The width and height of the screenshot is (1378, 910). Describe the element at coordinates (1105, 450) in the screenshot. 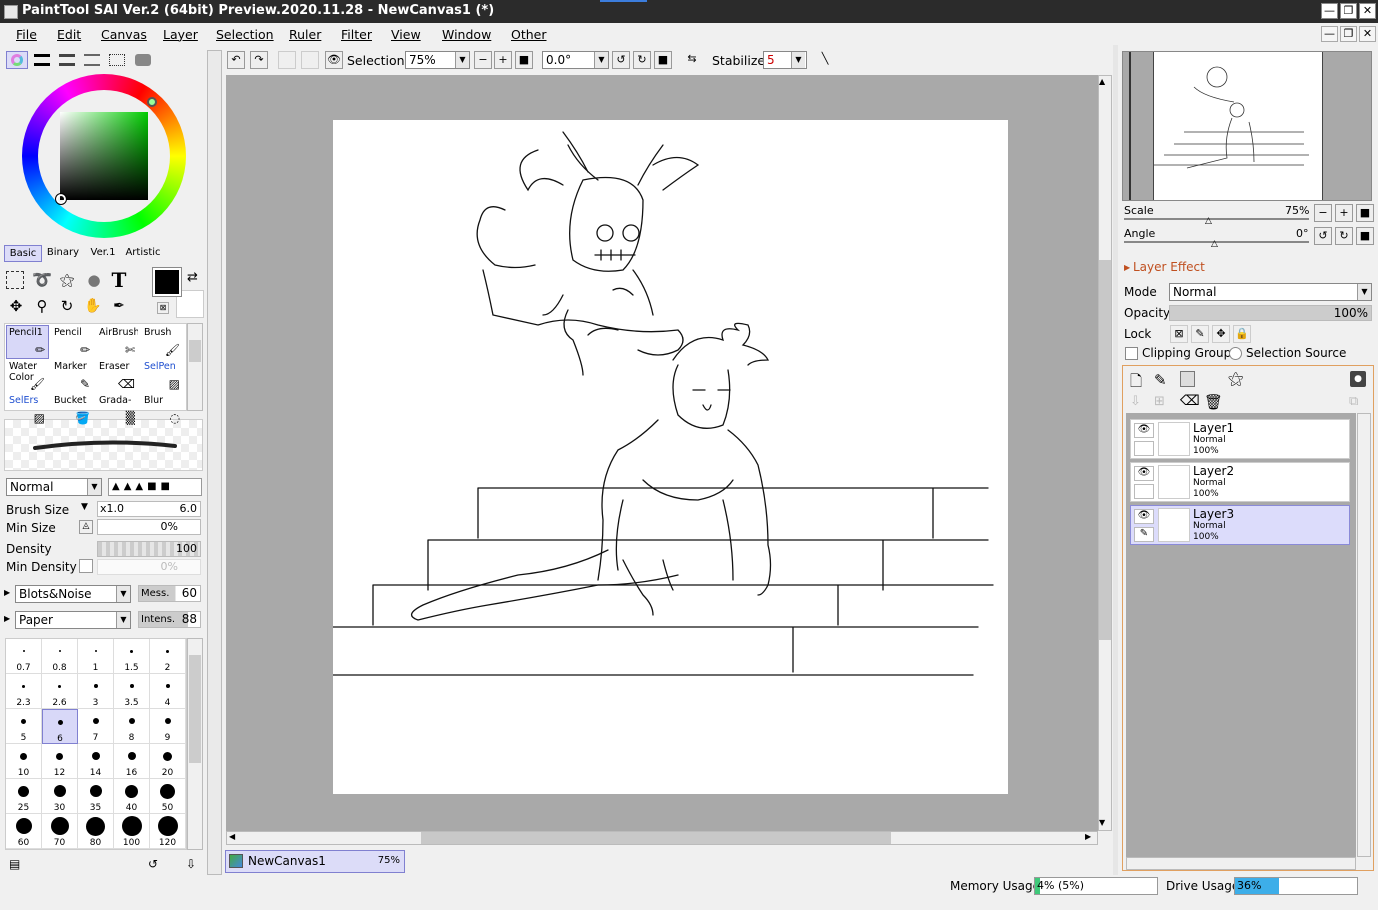

I see `canvas-vscroll-thumb` at that location.